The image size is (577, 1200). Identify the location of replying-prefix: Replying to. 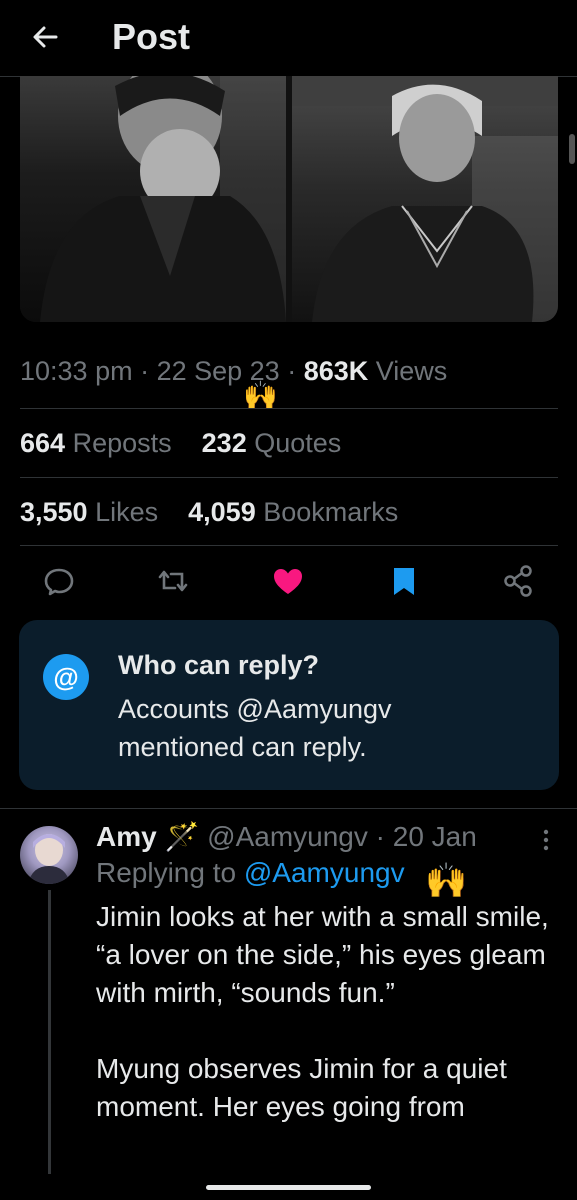
(166, 872).